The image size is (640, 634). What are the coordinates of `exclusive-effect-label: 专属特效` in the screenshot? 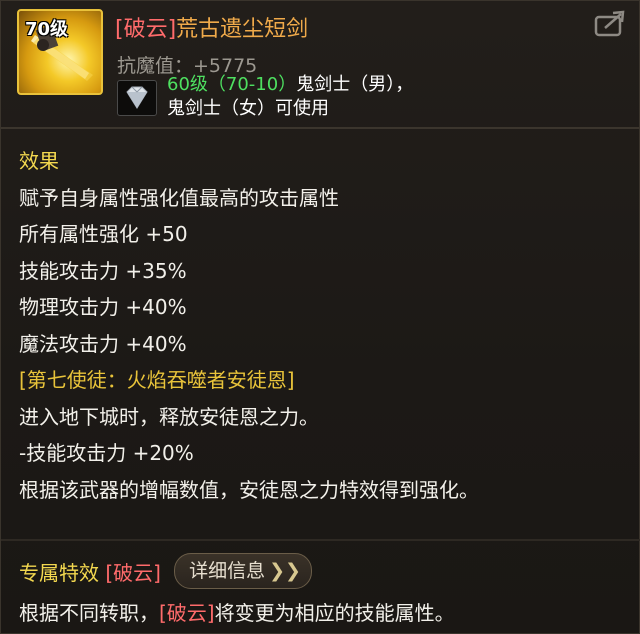 It's located at (59, 572).